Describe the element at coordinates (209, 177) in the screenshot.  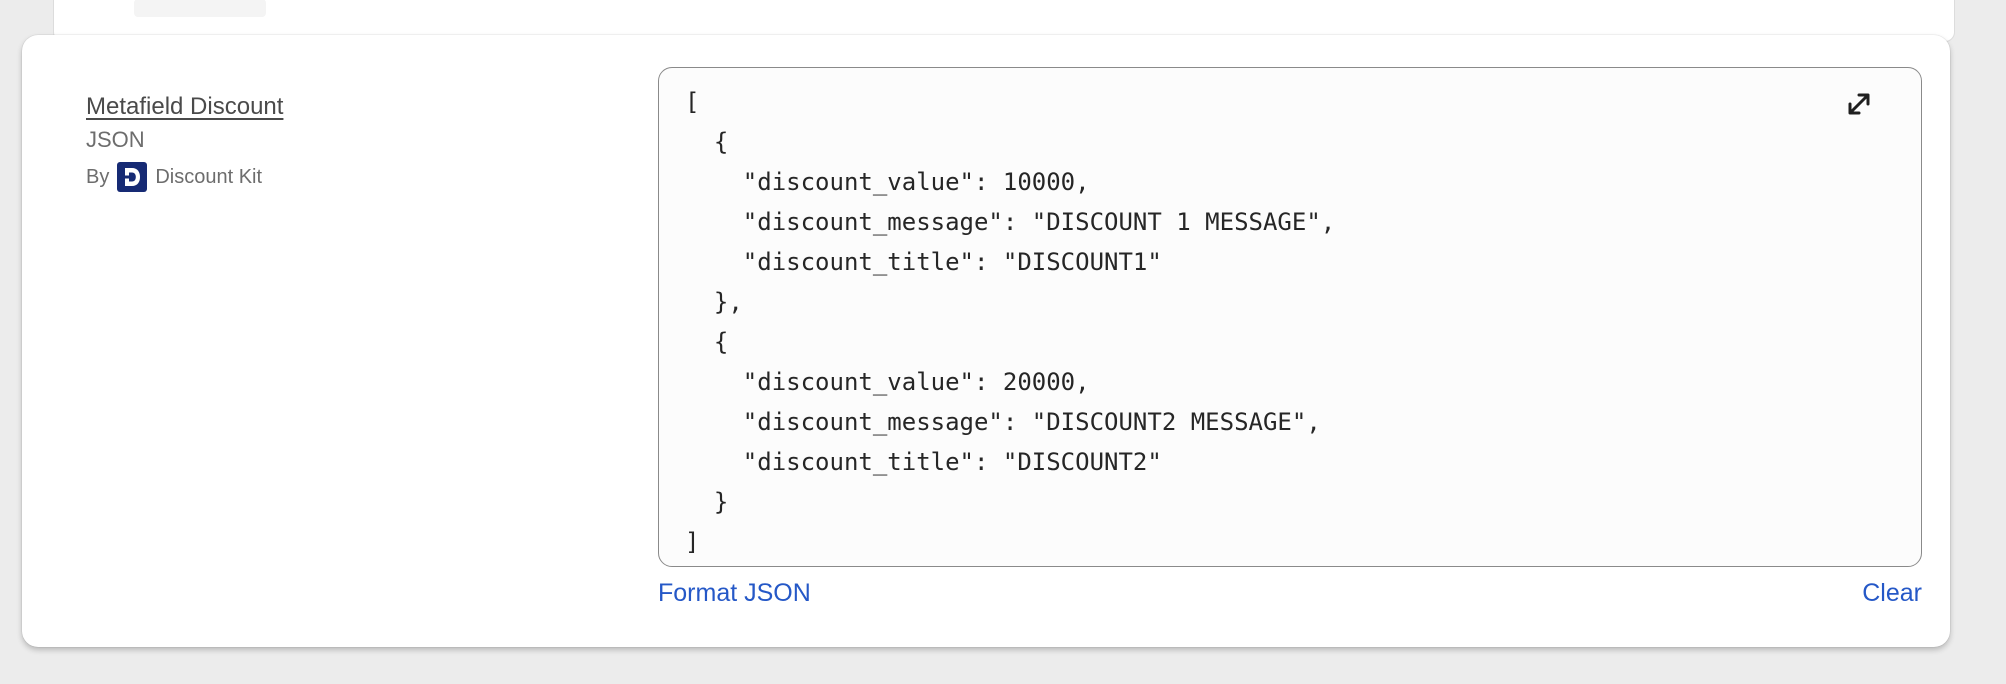
I see `app-name: Discount Kit` at that location.